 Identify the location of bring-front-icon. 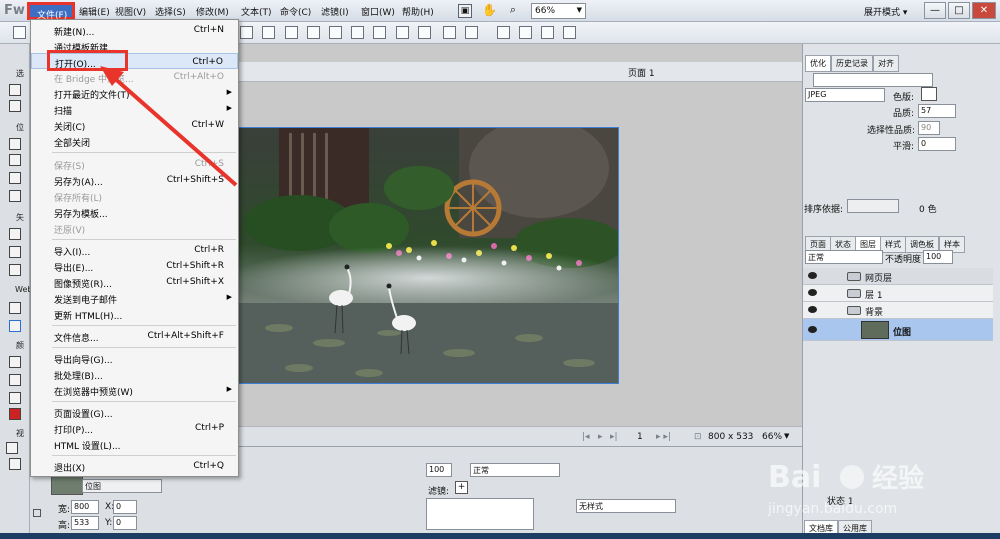
(357, 32).